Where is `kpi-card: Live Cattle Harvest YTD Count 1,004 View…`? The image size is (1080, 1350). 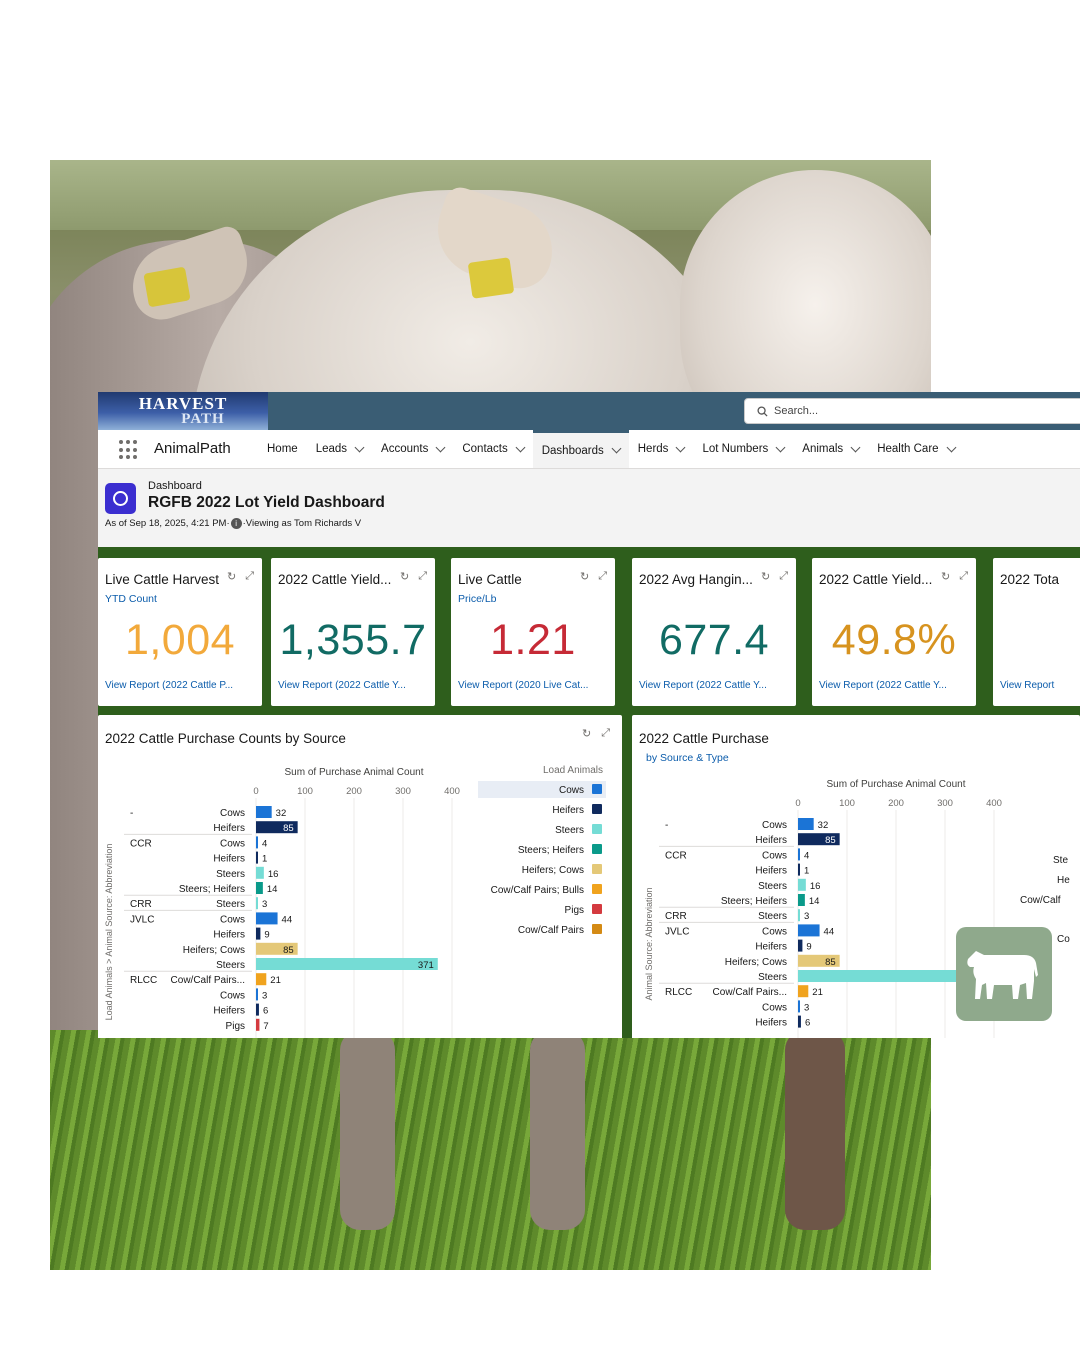 kpi-card: Live Cattle Harvest YTD Count 1,004 View… is located at coordinates (180, 632).